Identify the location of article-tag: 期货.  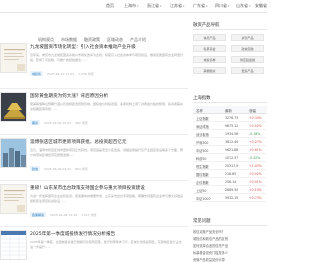
(35, 123).